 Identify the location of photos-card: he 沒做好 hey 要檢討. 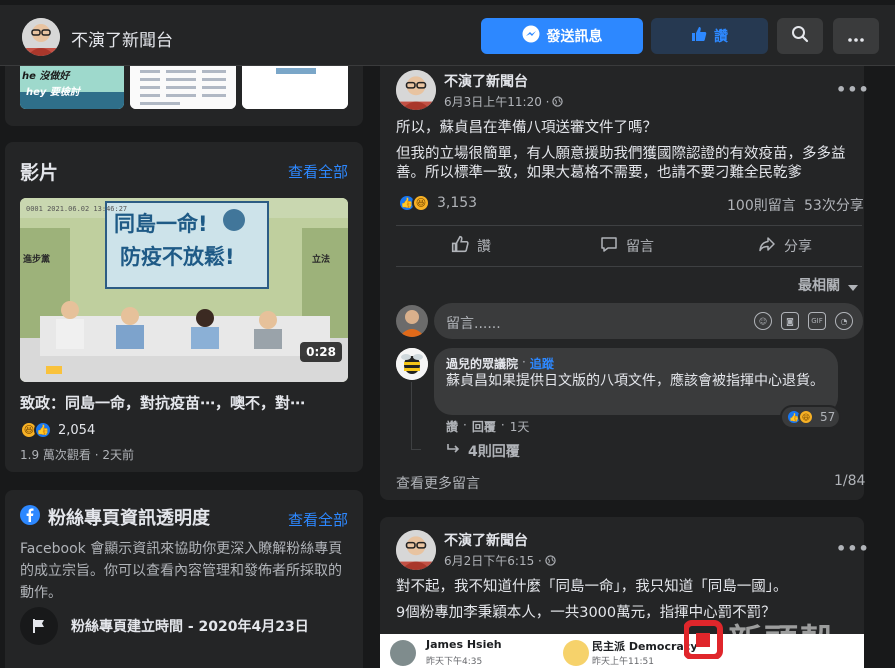
(184, 96).